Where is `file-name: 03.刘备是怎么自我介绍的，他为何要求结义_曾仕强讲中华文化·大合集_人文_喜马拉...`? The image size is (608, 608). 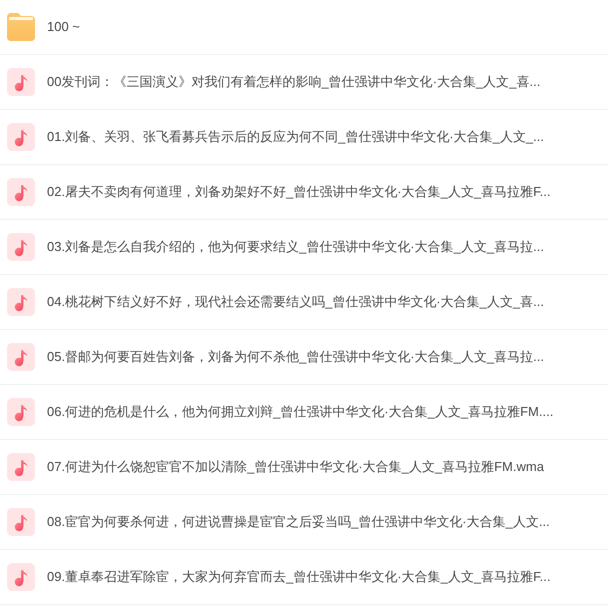 file-name: 03.刘备是怎么自我介绍的，他为何要求结义_曾仕强讲中华文化·大合集_人文_喜马拉... is located at coordinates (295, 247).